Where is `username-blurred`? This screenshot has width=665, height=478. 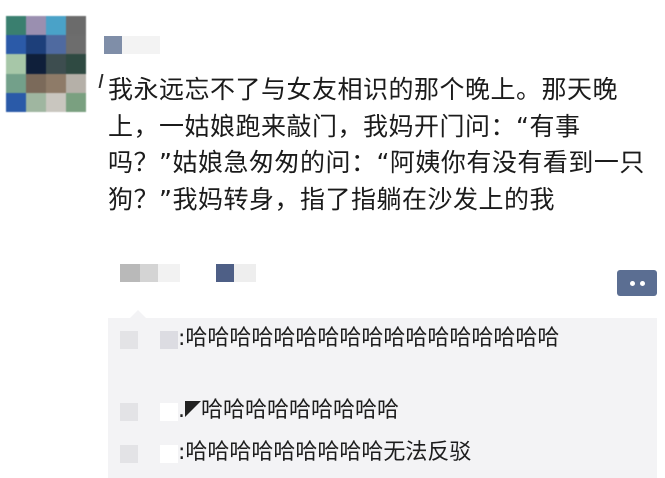
username-blurred is located at coordinates (132, 45).